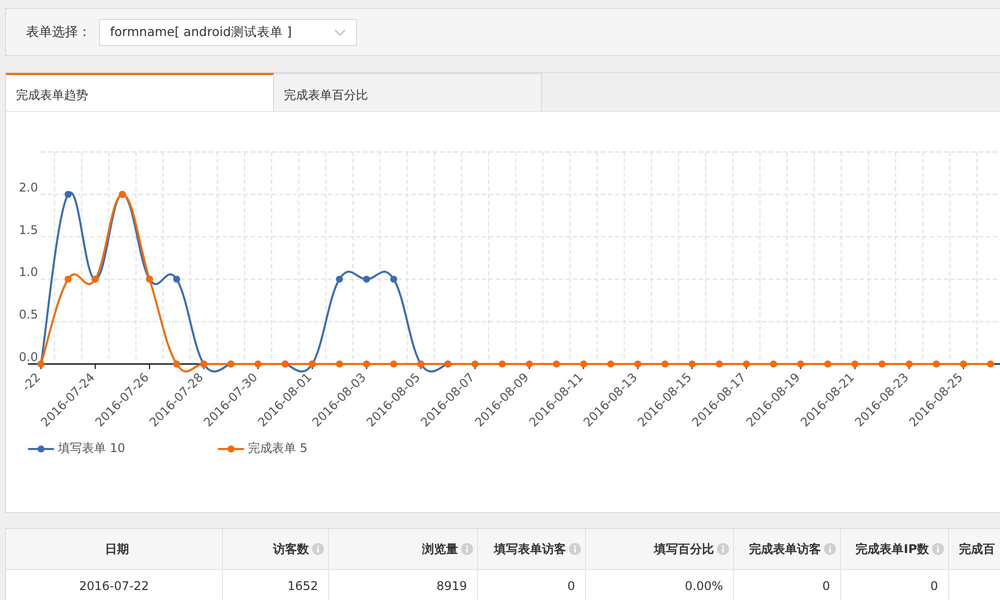  What do you see at coordinates (28, 229) in the screenshot?
I see `axis-label: 1.5` at bounding box center [28, 229].